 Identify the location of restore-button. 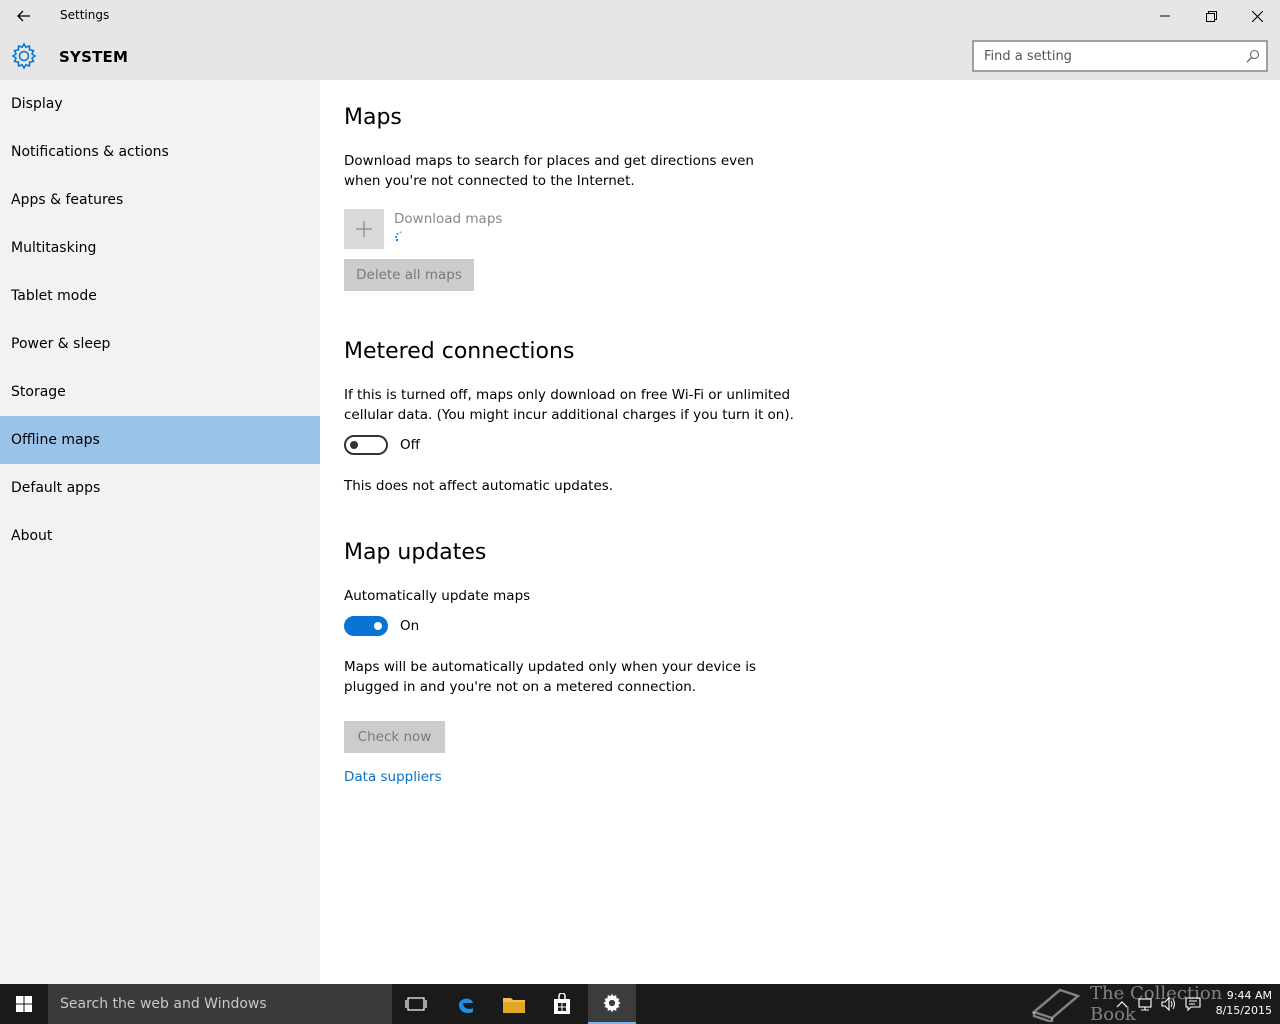
(1211, 16).